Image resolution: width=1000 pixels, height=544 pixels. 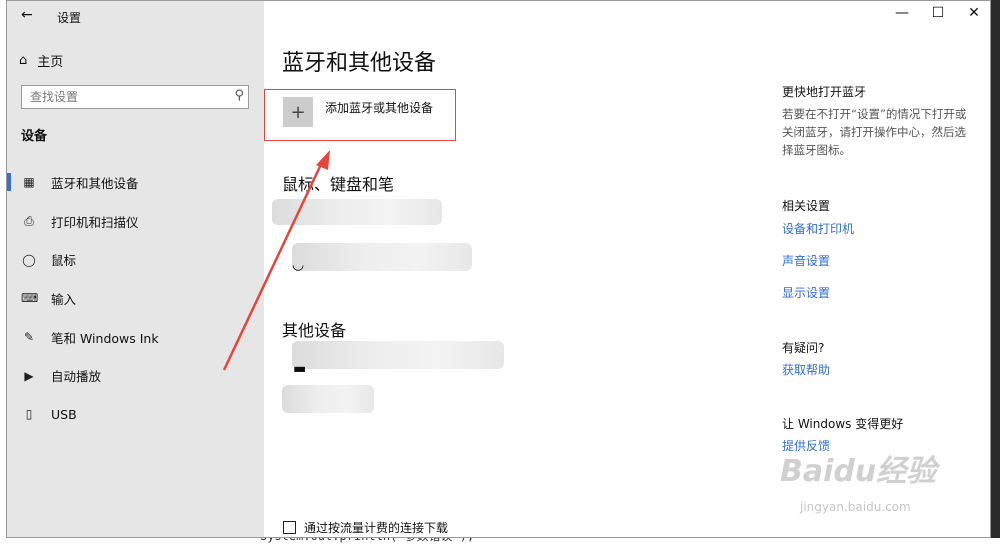 I want to click on plus-icon: +, so click(x=298, y=112).